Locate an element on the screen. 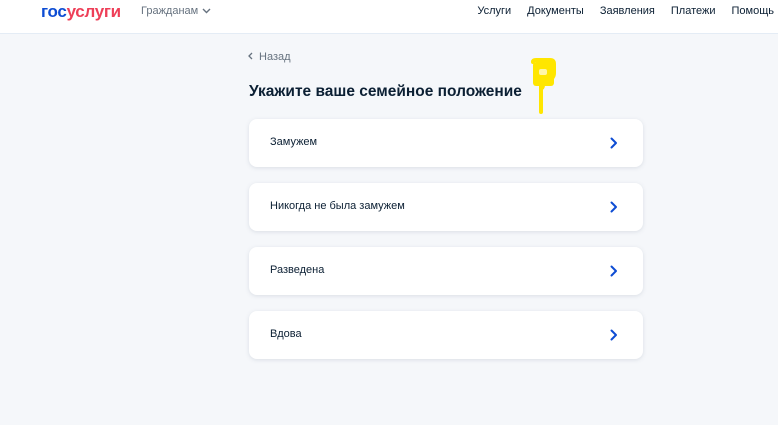  nav-item-applications: Заявления is located at coordinates (627, 11).